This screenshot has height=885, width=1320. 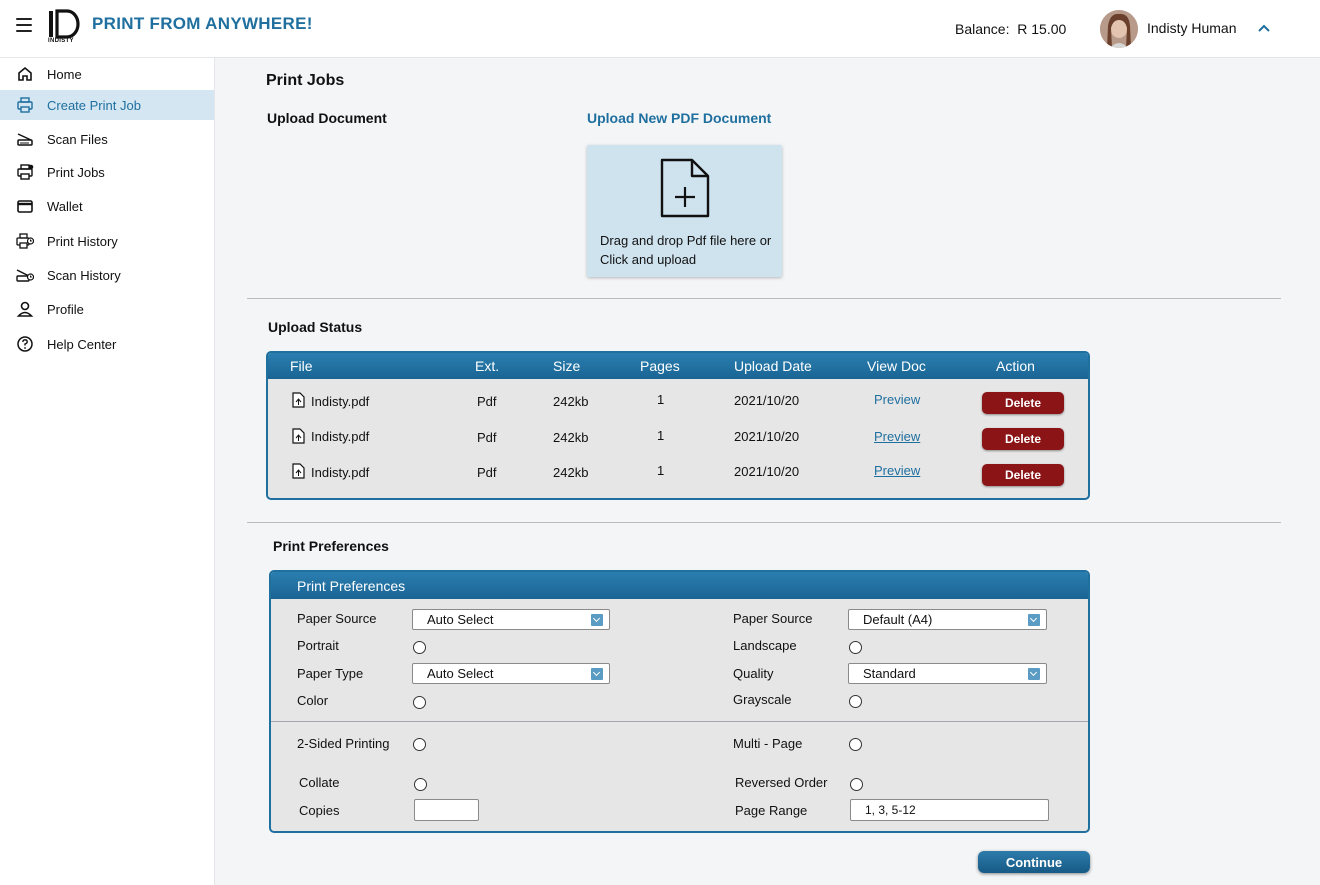 I want to click on page-range-label: Page Range, so click(x=771, y=810).